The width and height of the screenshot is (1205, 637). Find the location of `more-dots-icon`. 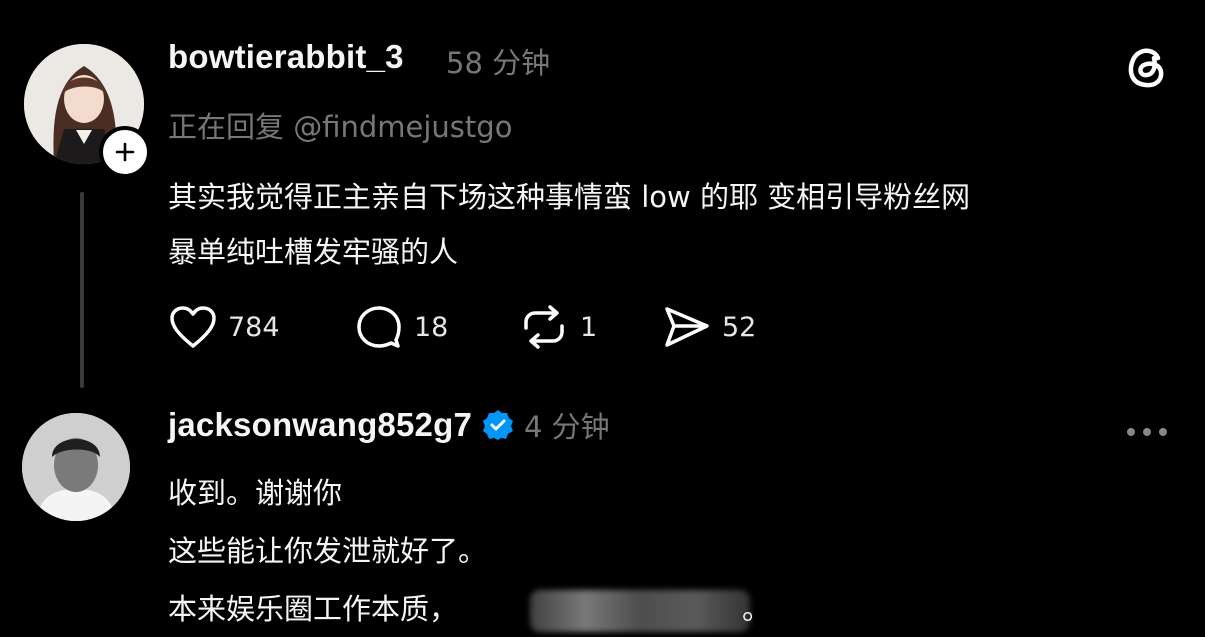

more-dots-icon is located at coordinates (1147, 432).